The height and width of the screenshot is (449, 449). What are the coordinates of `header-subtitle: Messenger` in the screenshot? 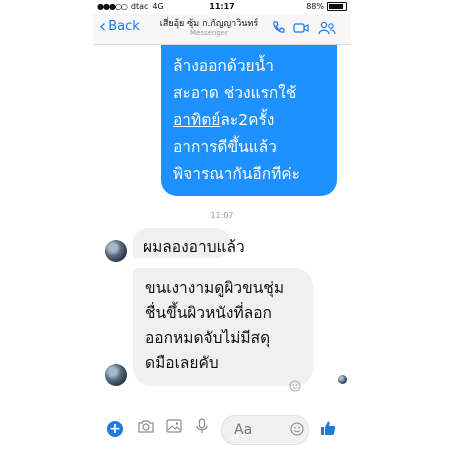 It's located at (208, 33).